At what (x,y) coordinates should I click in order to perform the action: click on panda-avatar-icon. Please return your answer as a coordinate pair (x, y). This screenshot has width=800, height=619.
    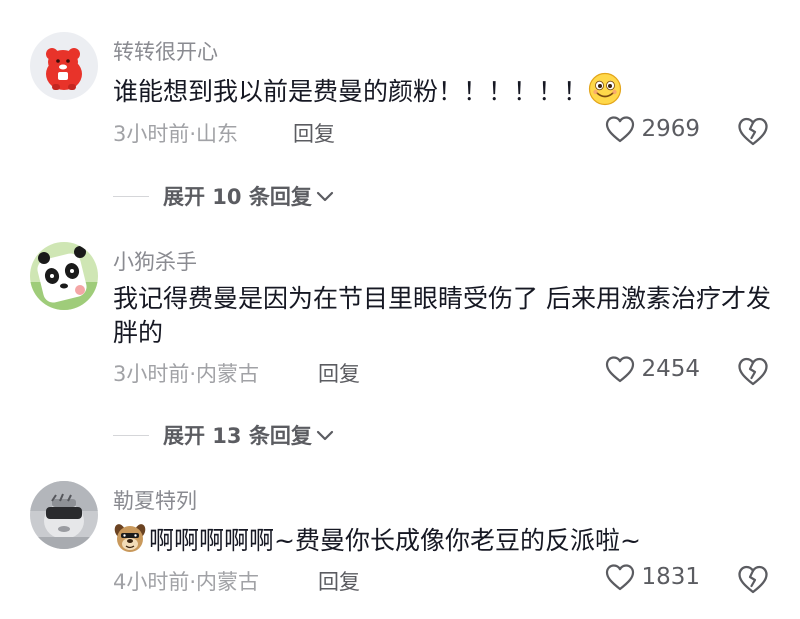
    Looking at the image, I should click on (64, 276).